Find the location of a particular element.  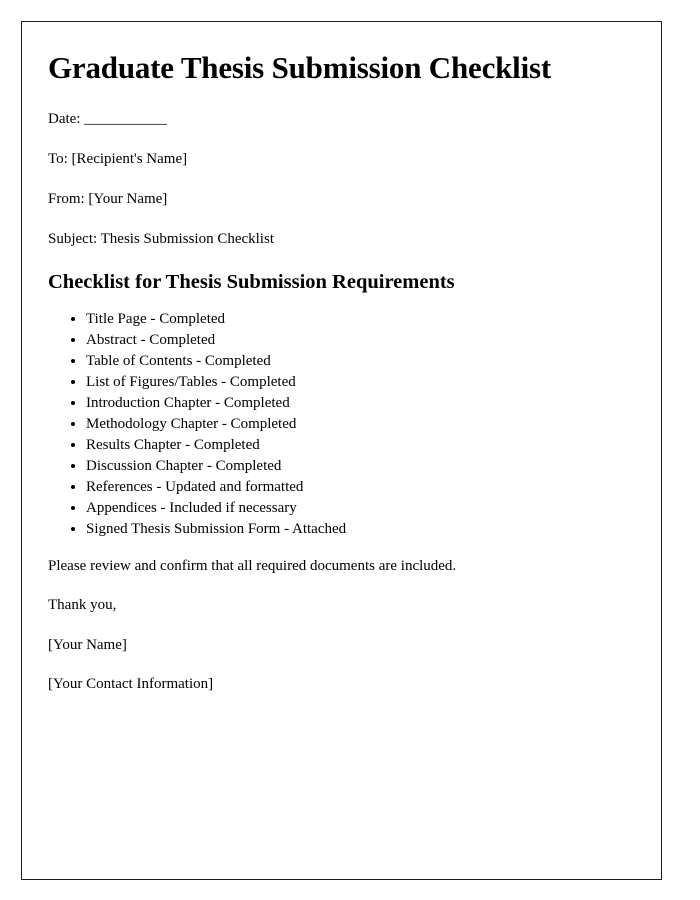

meta-line-to: To: [Recipient's Name] is located at coordinates (118, 158).